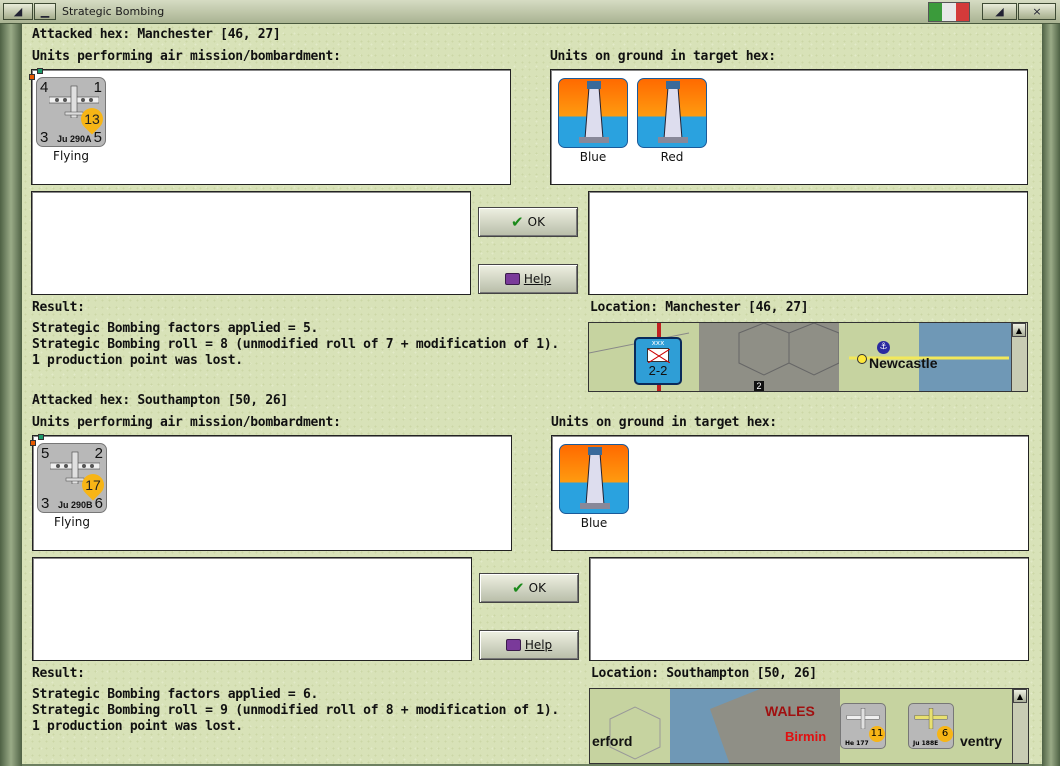  Describe the element at coordinates (530, 12) in the screenshot. I see `title-bar: ◢ ▁ Strategic Bombing ◢ ×` at that location.